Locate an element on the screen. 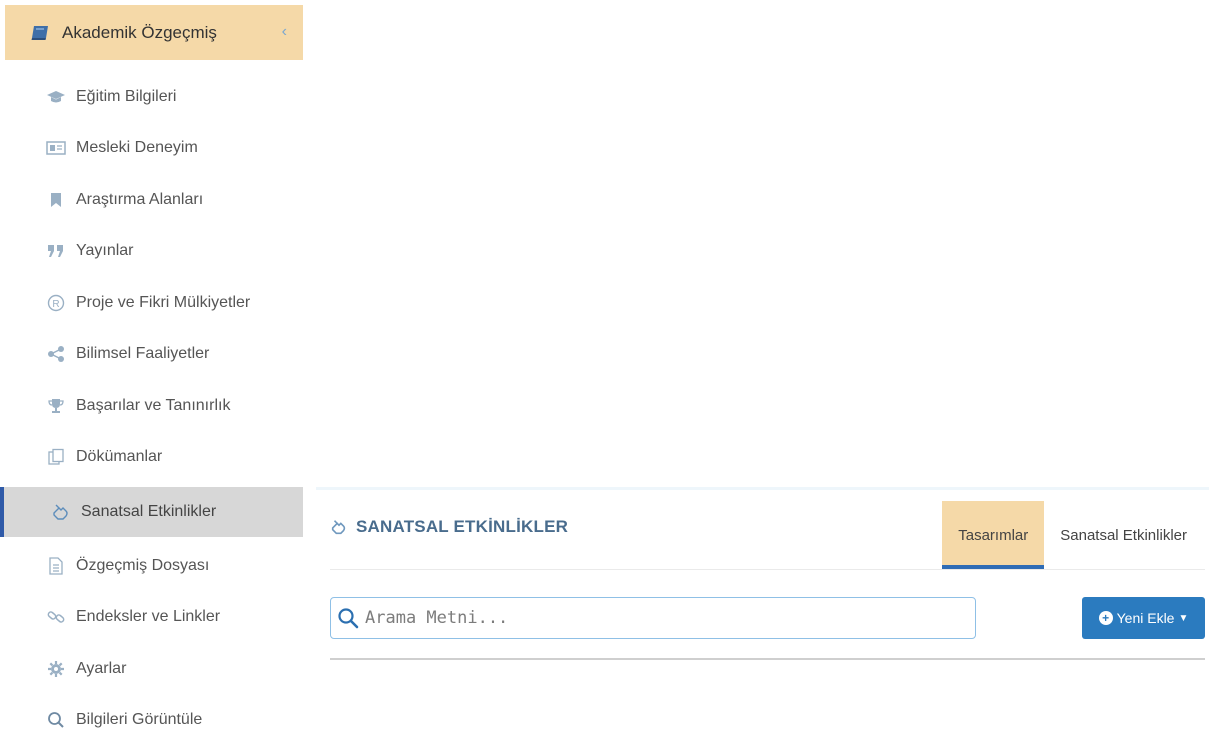 This screenshot has width=1209, height=738. sidebar-item-dokumanlar: Dökümanlar is located at coordinates (151, 457).